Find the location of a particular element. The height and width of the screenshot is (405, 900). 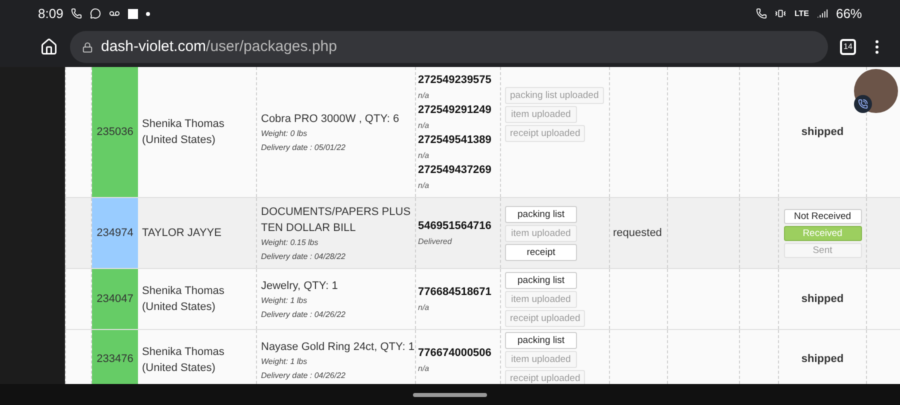

address-bar: dash-violet.com/user/packages.php is located at coordinates (449, 47).